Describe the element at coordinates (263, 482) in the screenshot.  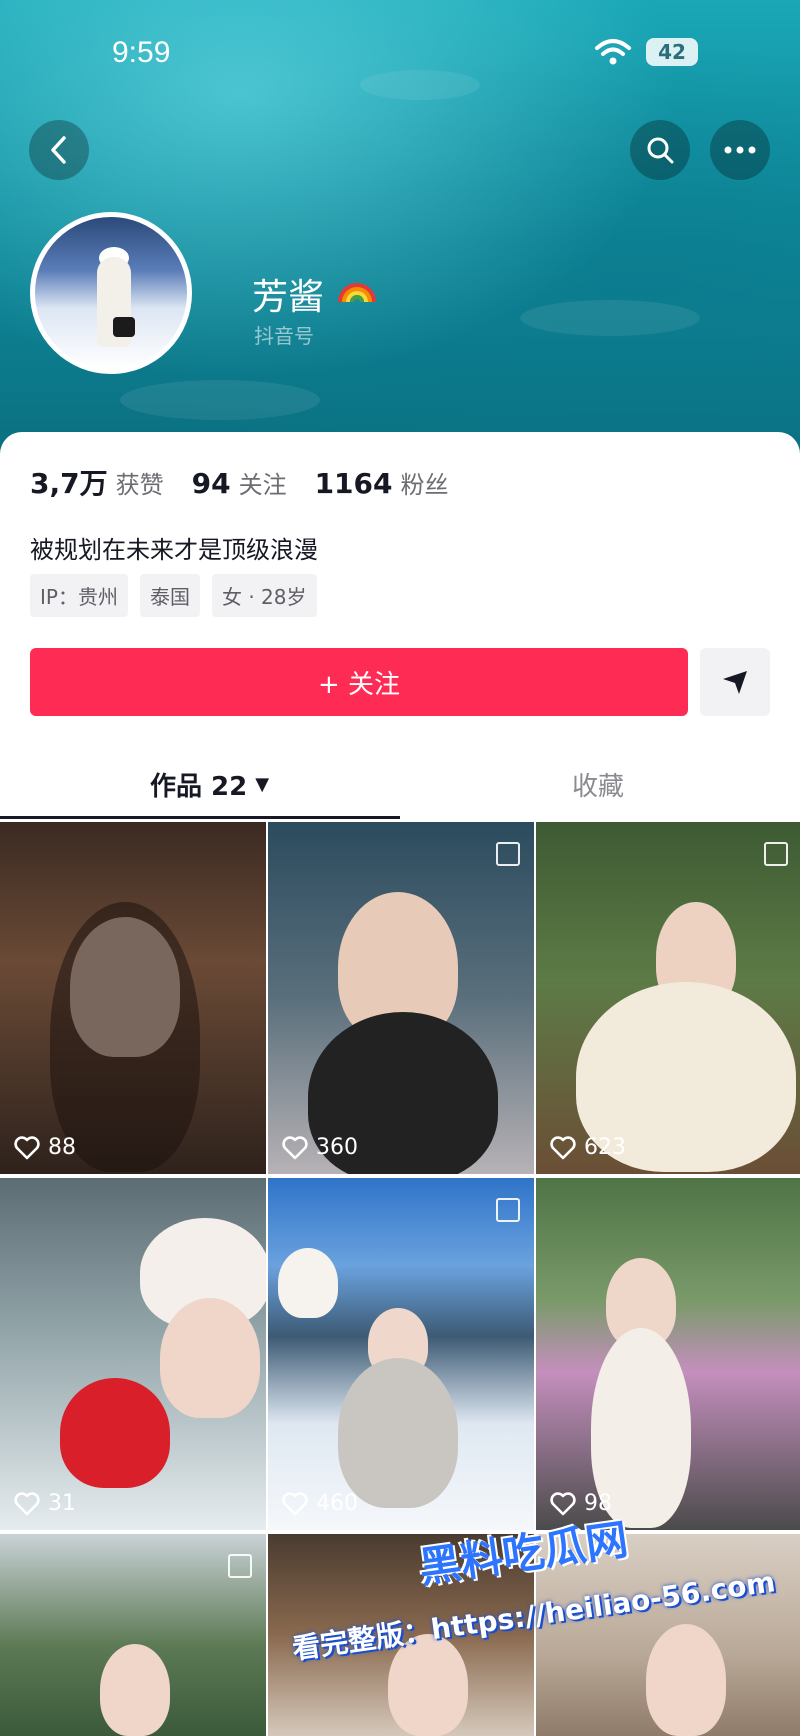
I see `following-label: 关注` at that location.